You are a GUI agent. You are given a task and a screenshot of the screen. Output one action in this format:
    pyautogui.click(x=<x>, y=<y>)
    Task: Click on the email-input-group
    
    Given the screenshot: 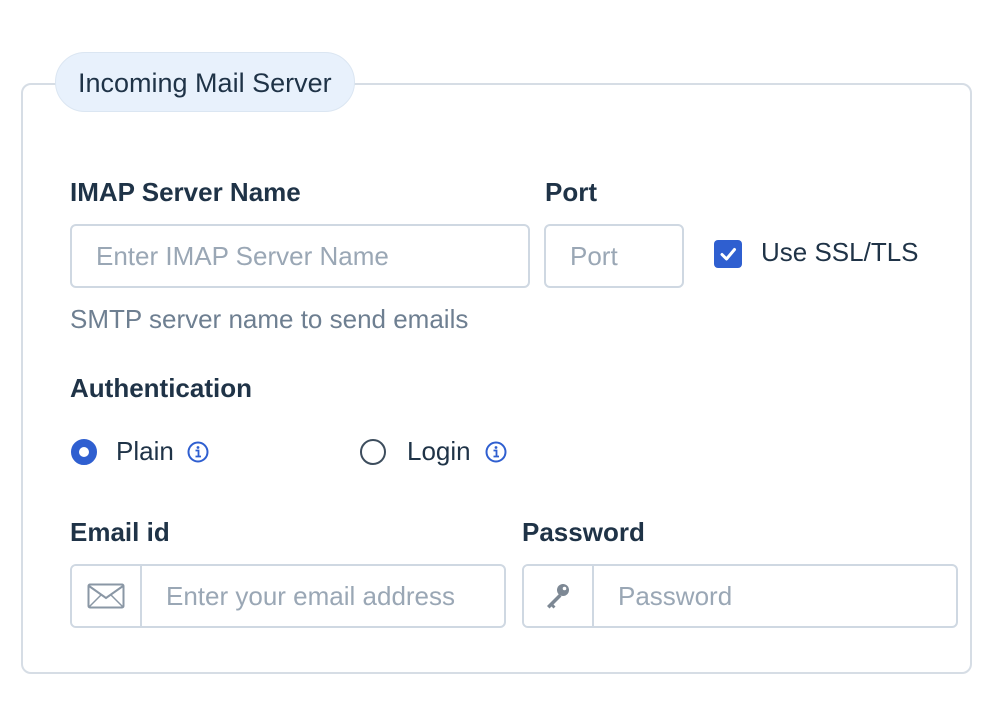 What is the action you would take?
    pyautogui.click(x=288, y=596)
    